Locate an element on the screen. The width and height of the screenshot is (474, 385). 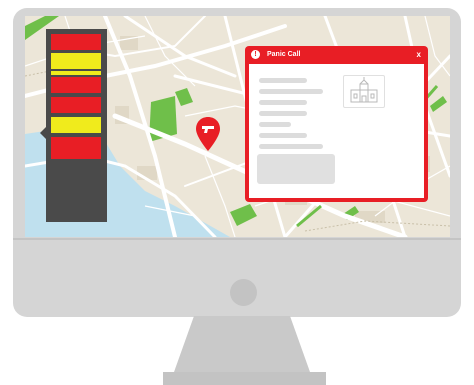
monitor-stand-base is located at coordinates (244, 378).